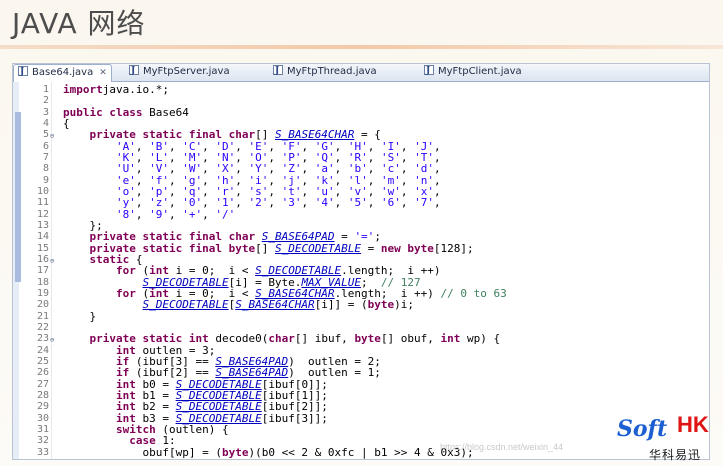 Image resolution: width=723 pixels, height=466 pixels. Describe the element at coordinates (361, 316) in the screenshot. I see `code-line: 21 }` at that location.